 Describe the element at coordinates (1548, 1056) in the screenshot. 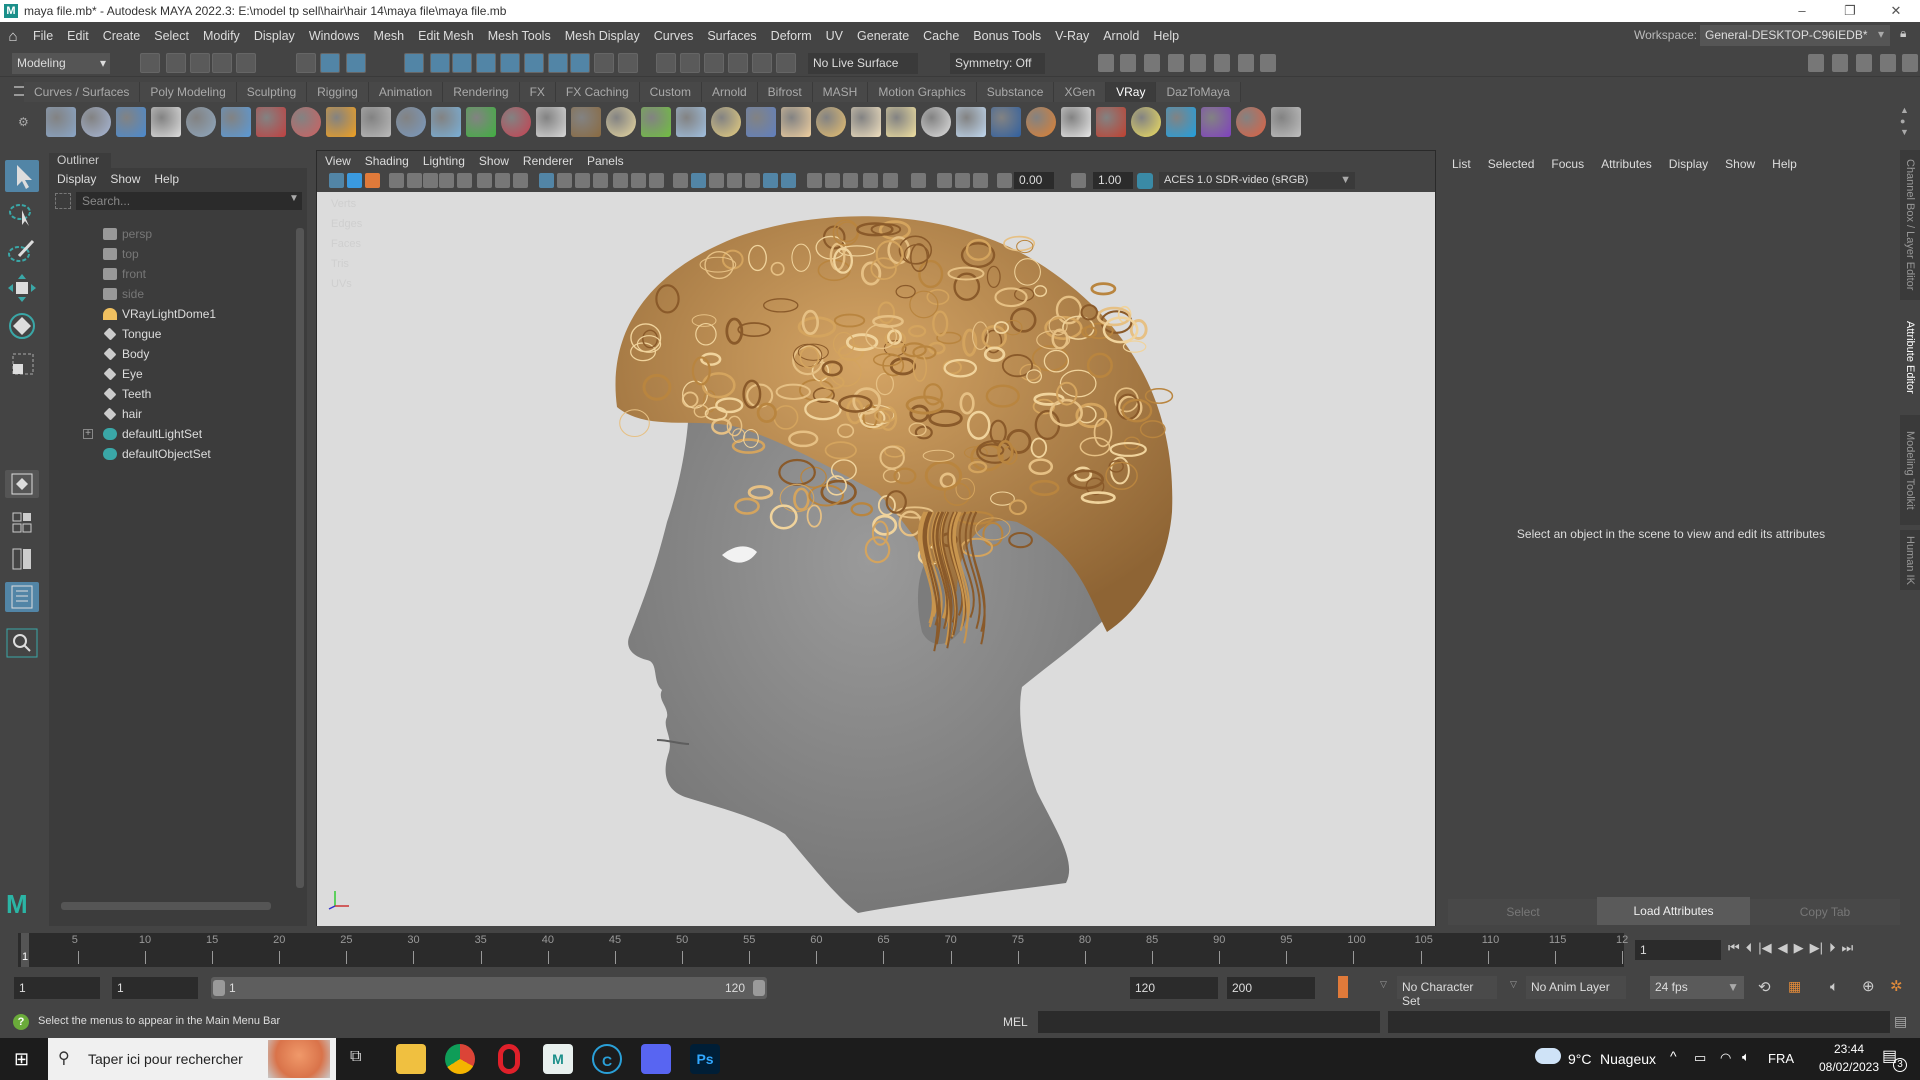

I see `weather-cloud-icon` at that location.